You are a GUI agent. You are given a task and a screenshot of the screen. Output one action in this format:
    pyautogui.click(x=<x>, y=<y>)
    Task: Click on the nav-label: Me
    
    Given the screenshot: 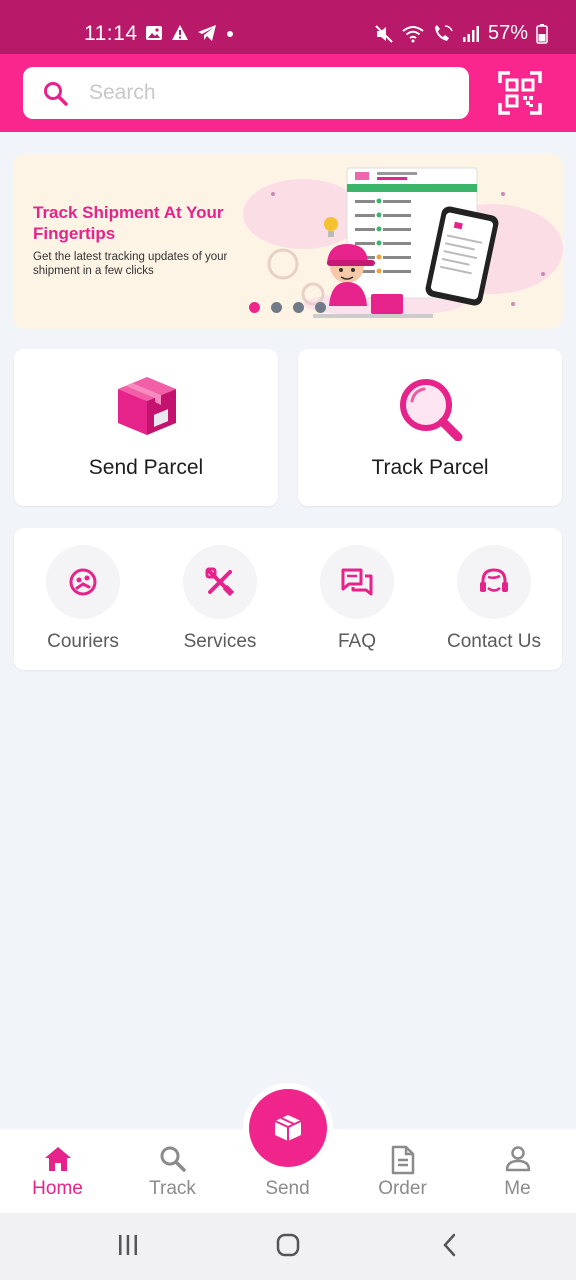 What is the action you would take?
    pyautogui.click(x=517, y=1188)
    